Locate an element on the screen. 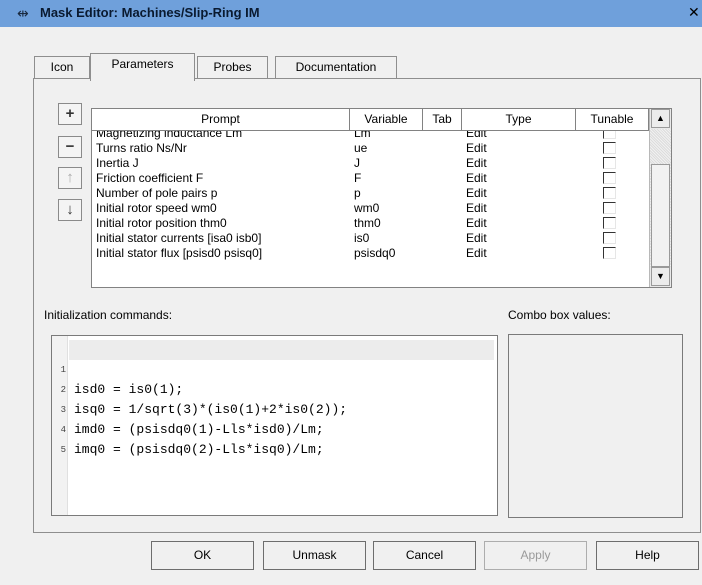  variable-cell: J is located at coordinates (357, 163).